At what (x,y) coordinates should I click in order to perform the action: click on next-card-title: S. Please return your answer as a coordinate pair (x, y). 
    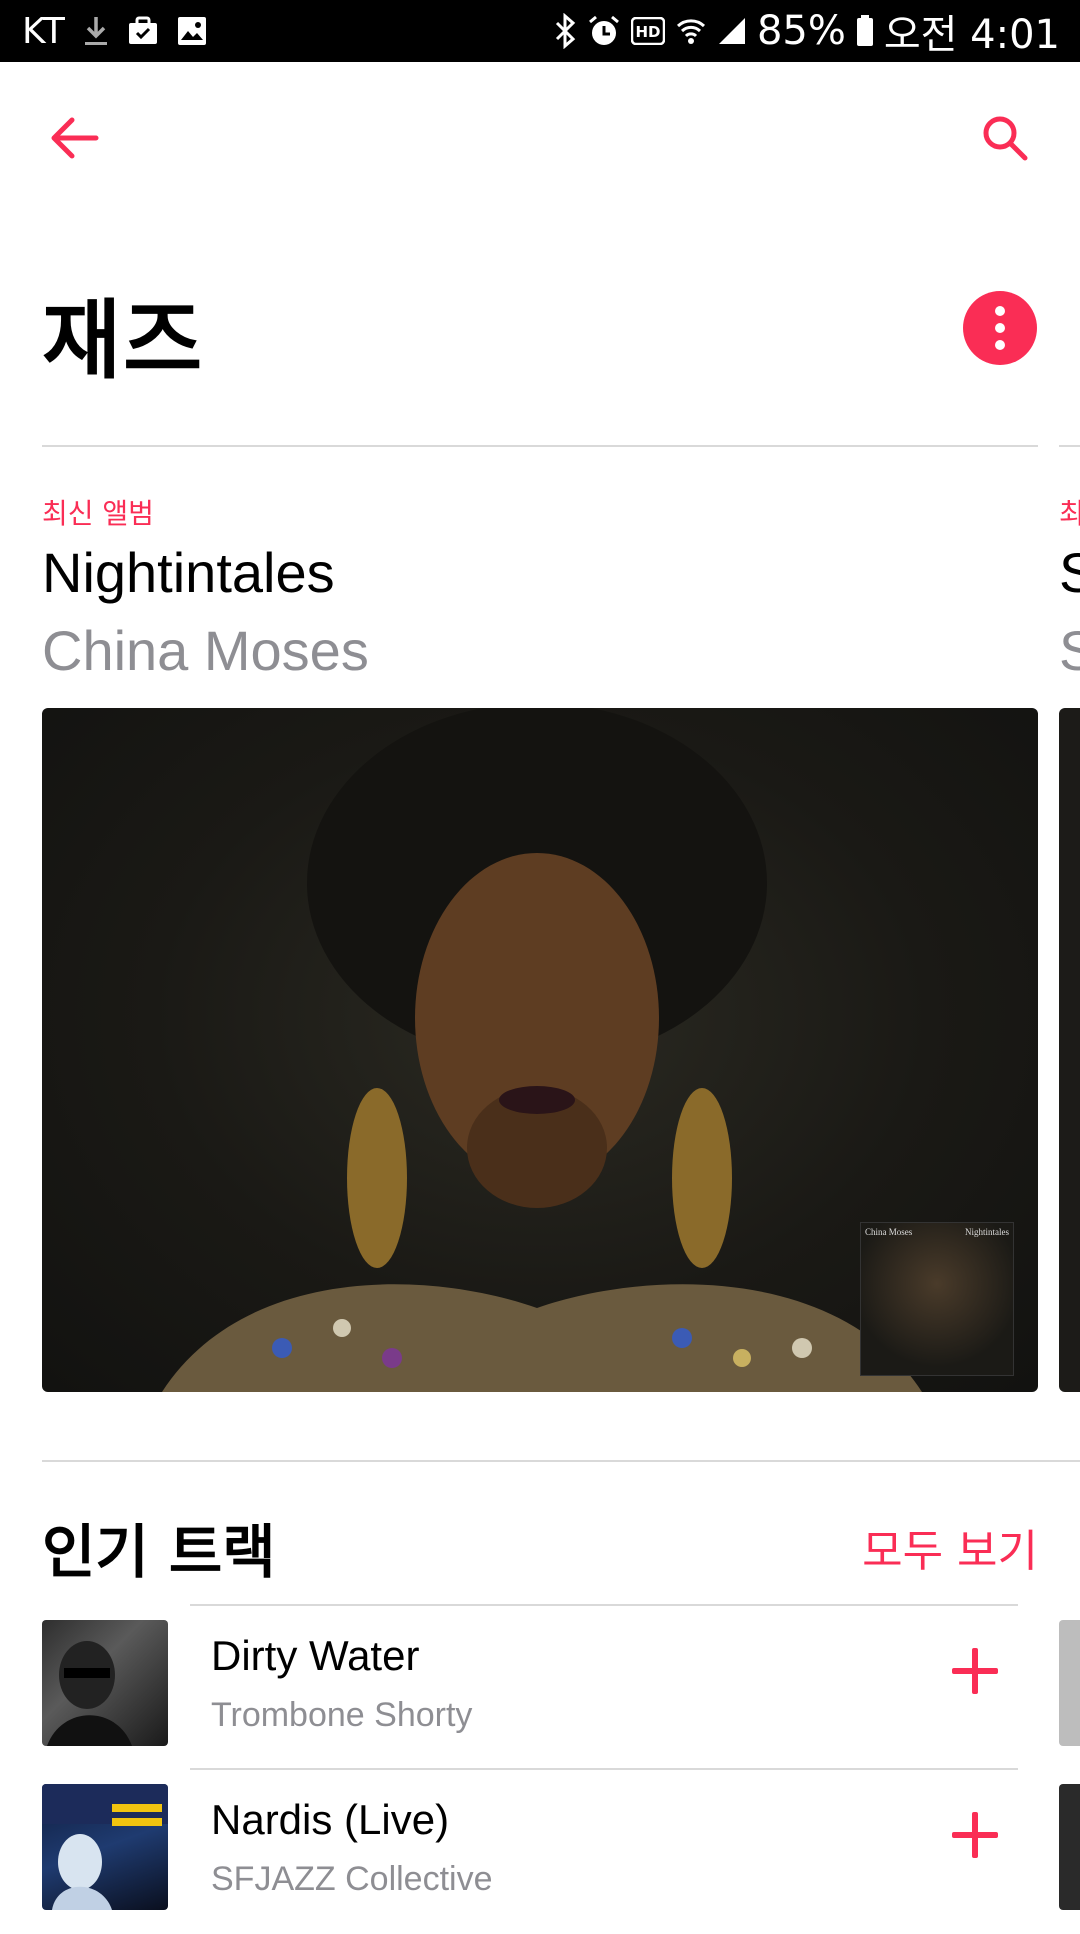
    Looking at the image, I should click on (1069, 572).